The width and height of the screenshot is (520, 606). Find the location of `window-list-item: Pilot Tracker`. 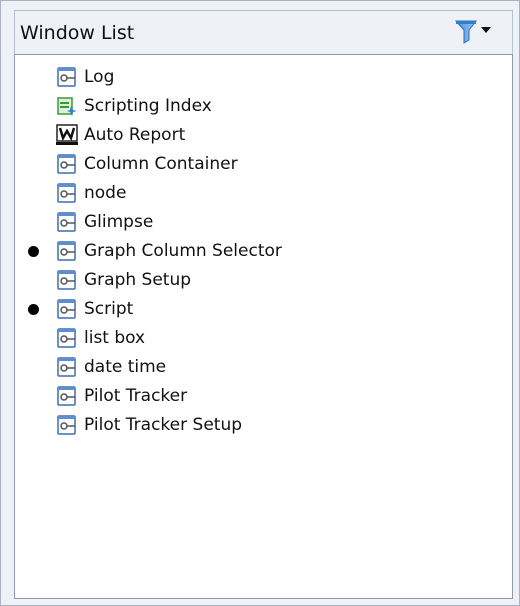

window-list-item: Pilot Tracker is located at coordinates (263, 396).